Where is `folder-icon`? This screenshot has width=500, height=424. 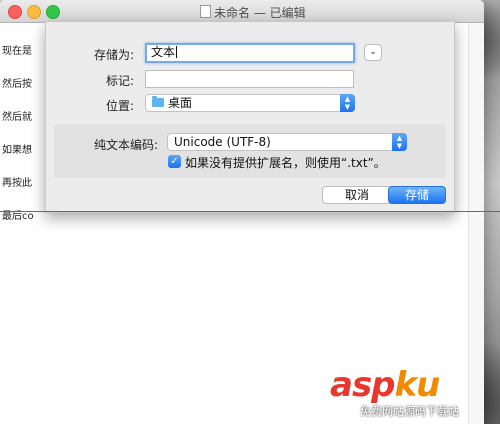 folder-icon is located at coordinates (158, 101).